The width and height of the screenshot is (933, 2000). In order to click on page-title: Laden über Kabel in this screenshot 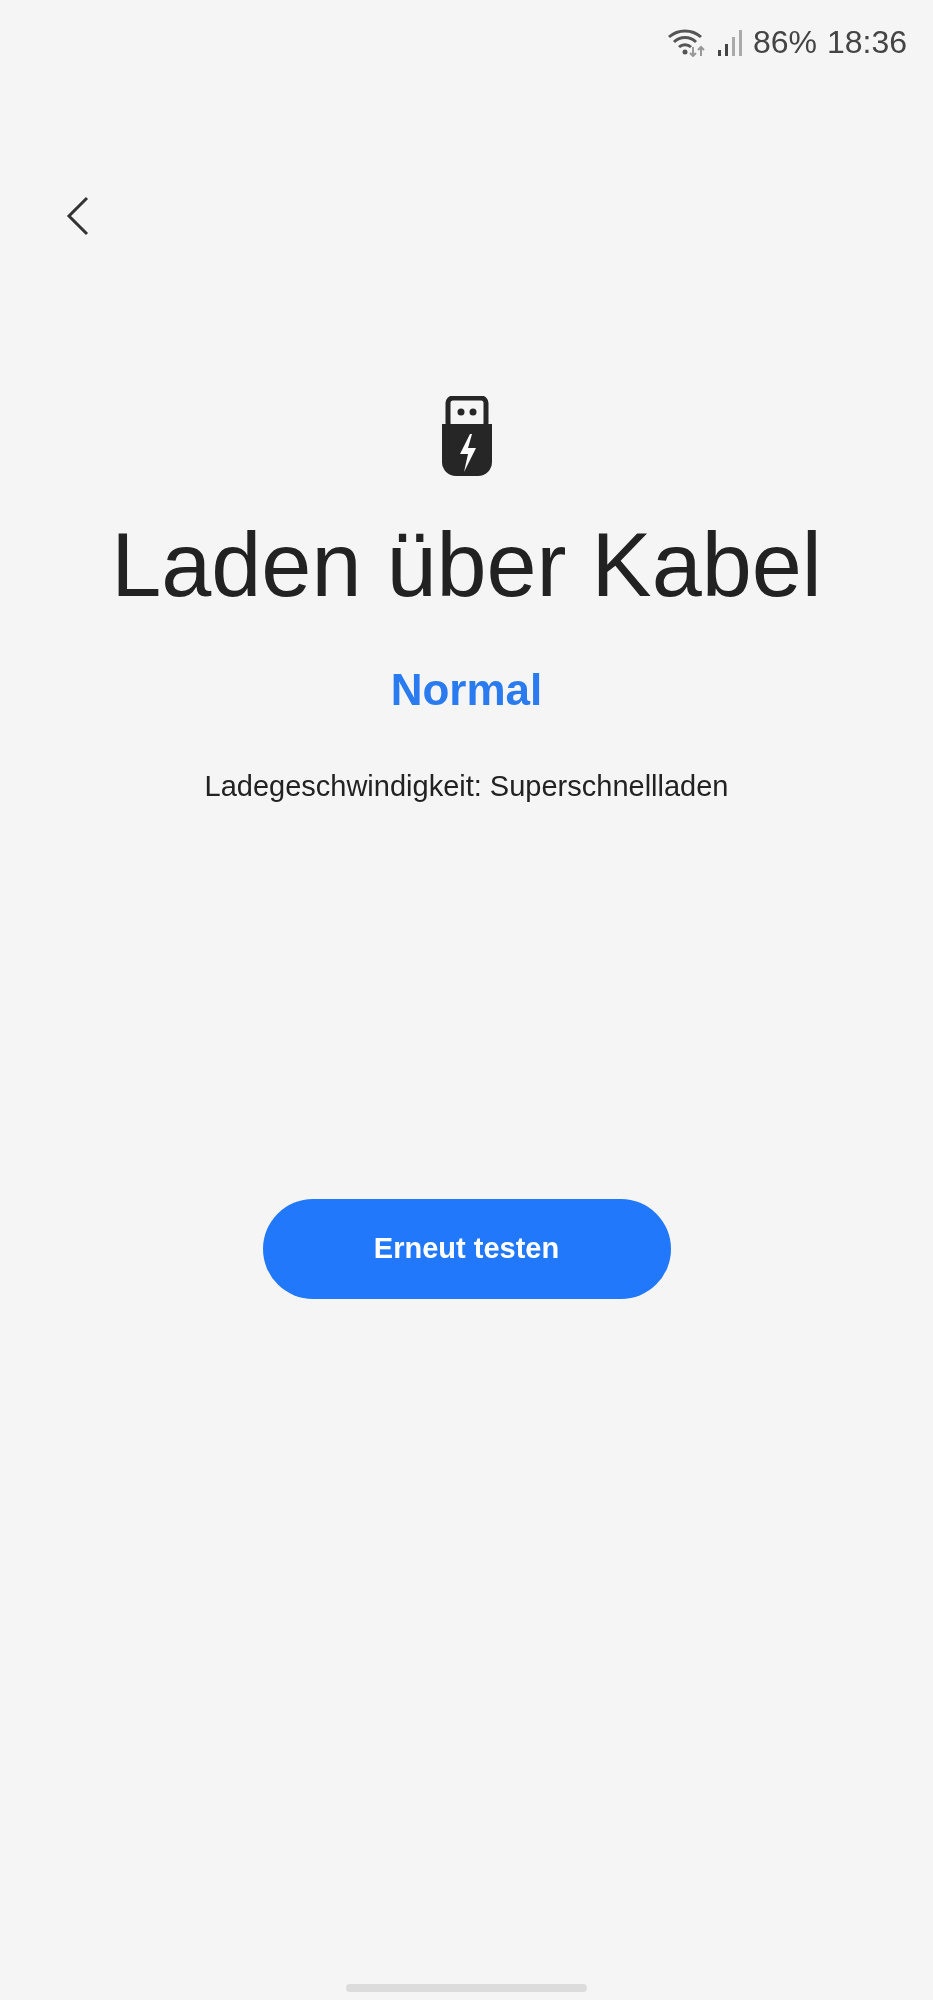, I will do `click(466, 565)`.